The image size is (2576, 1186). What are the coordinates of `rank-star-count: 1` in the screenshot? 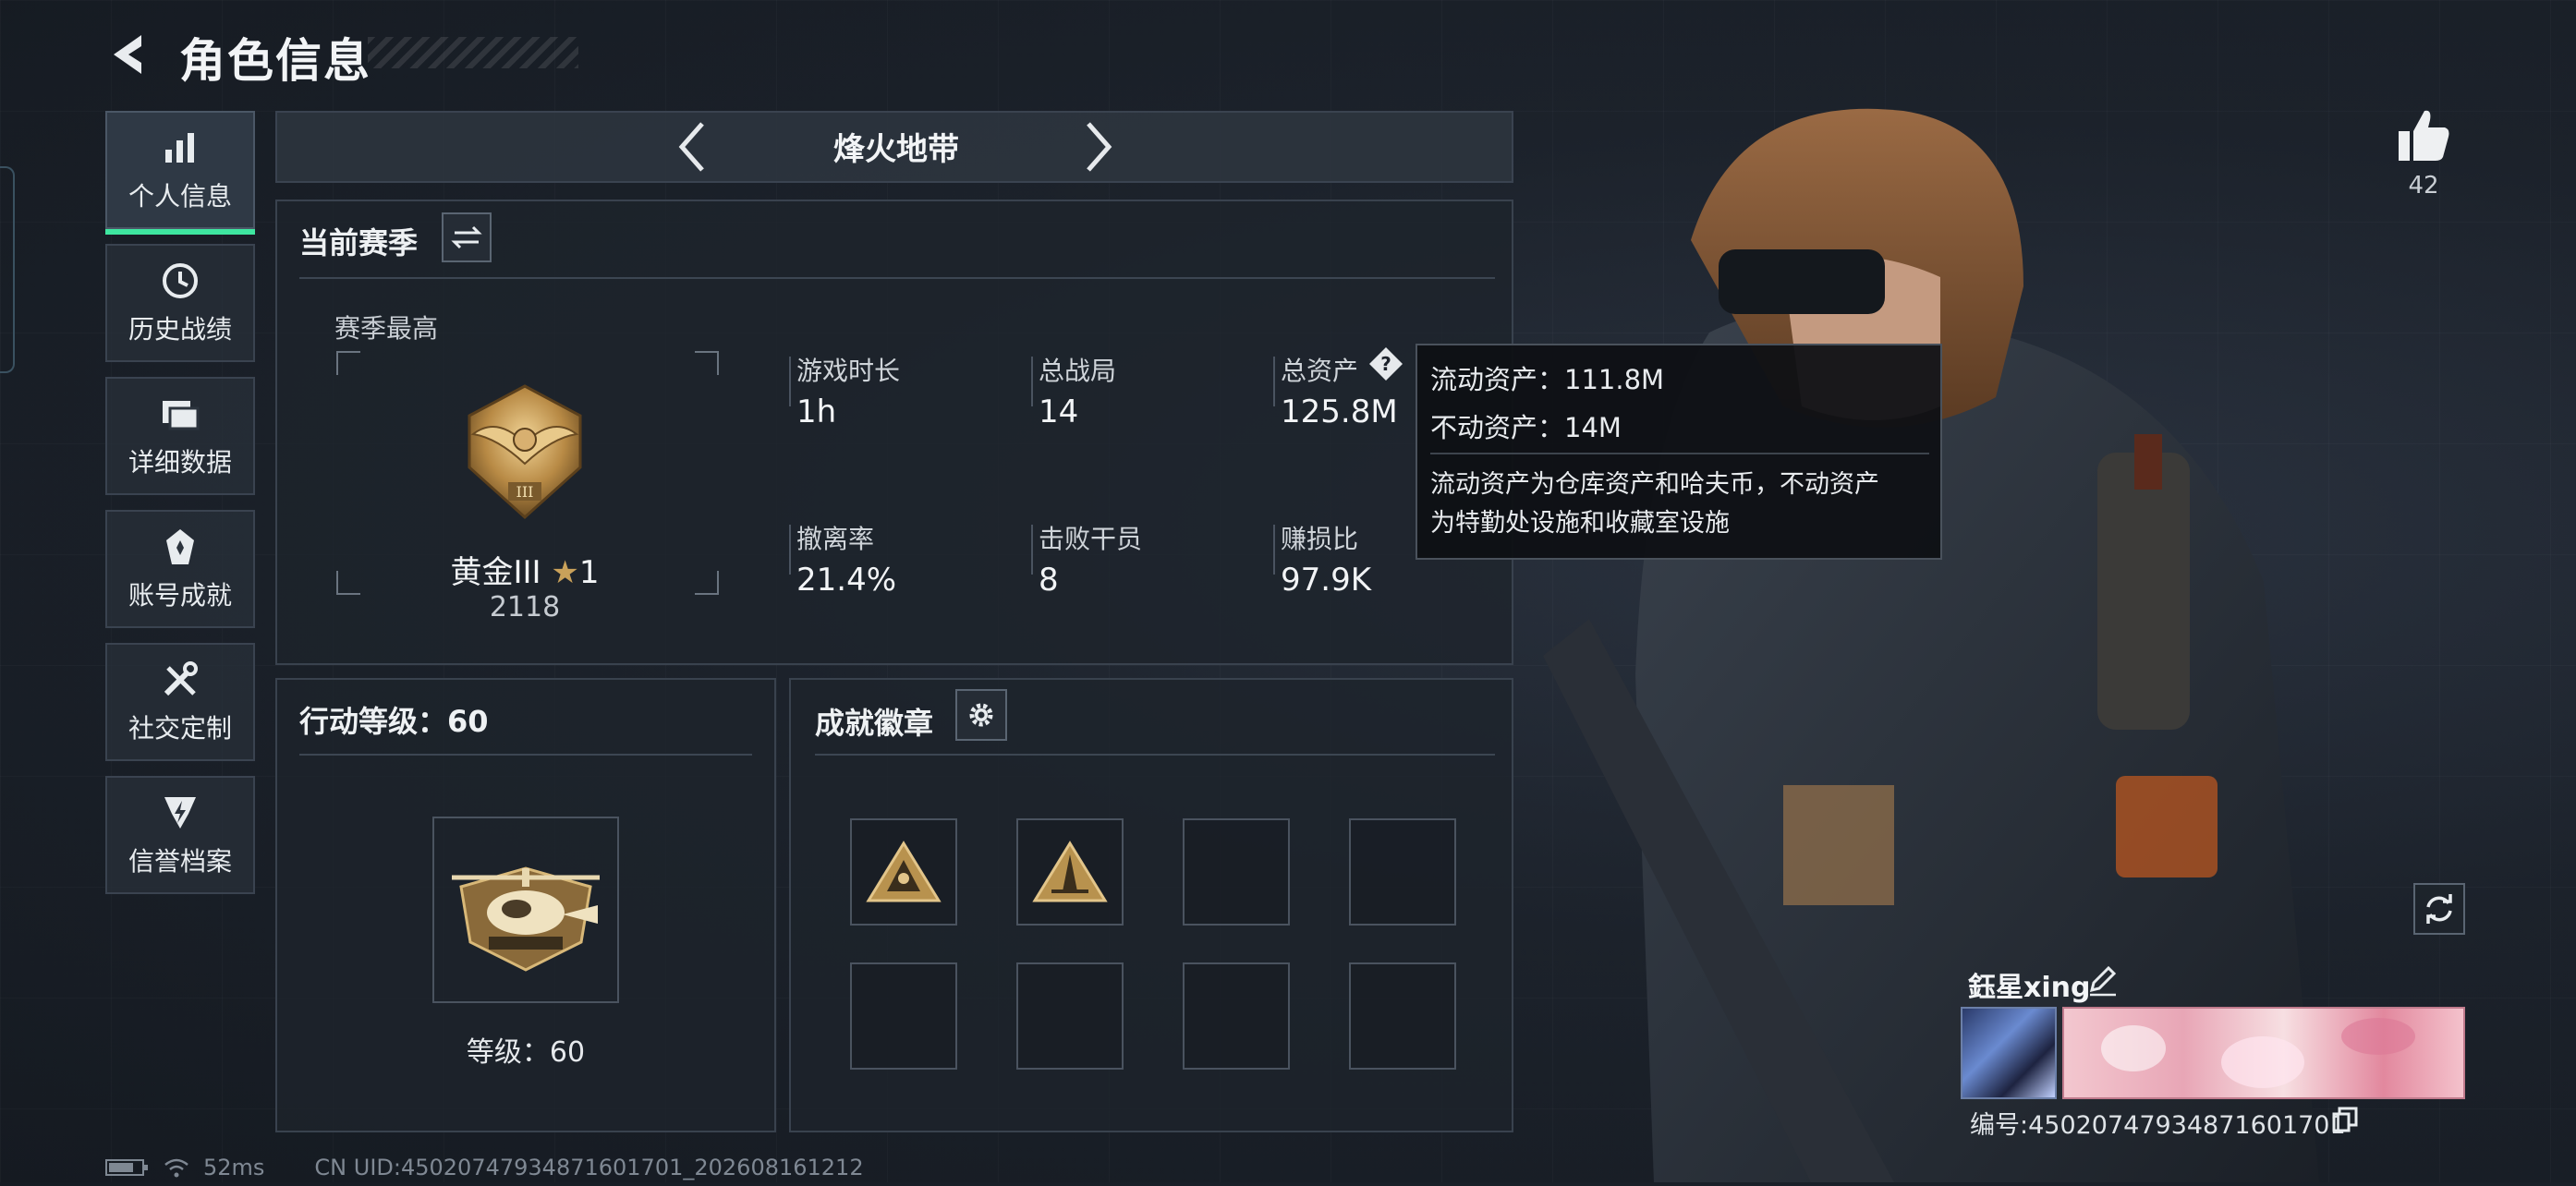 It's located at (589, 573).